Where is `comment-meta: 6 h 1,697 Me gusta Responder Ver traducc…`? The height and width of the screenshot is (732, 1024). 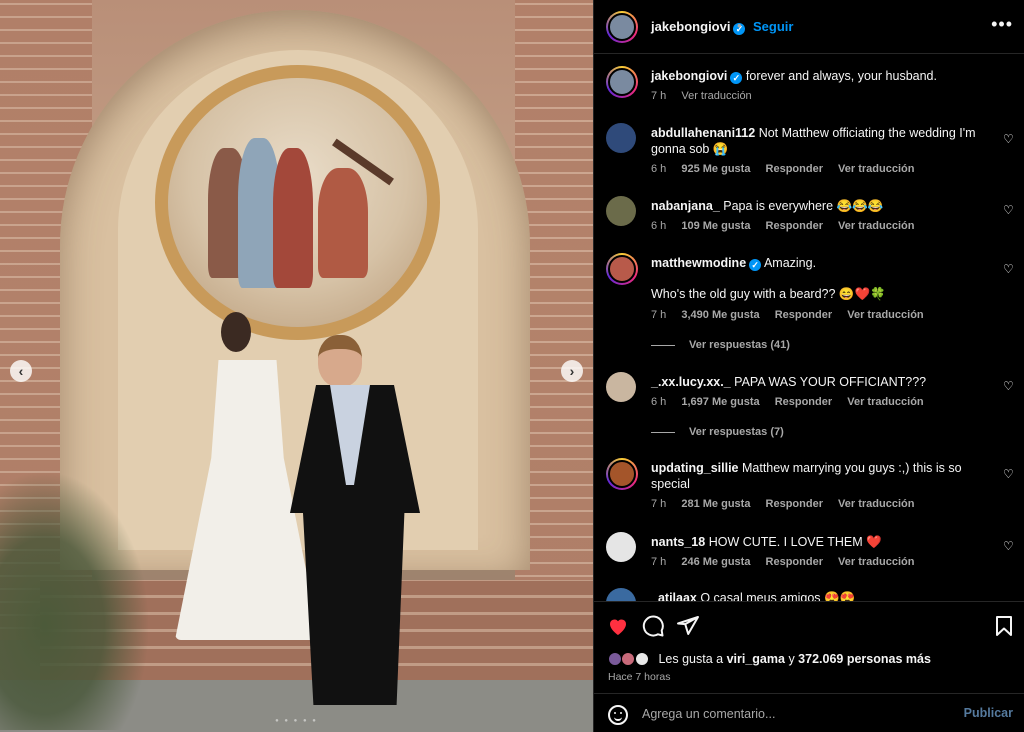 comment-meta: 6 h 1,697 Me gusta Responder Ver traducc… is located at coordinates (793, 402).